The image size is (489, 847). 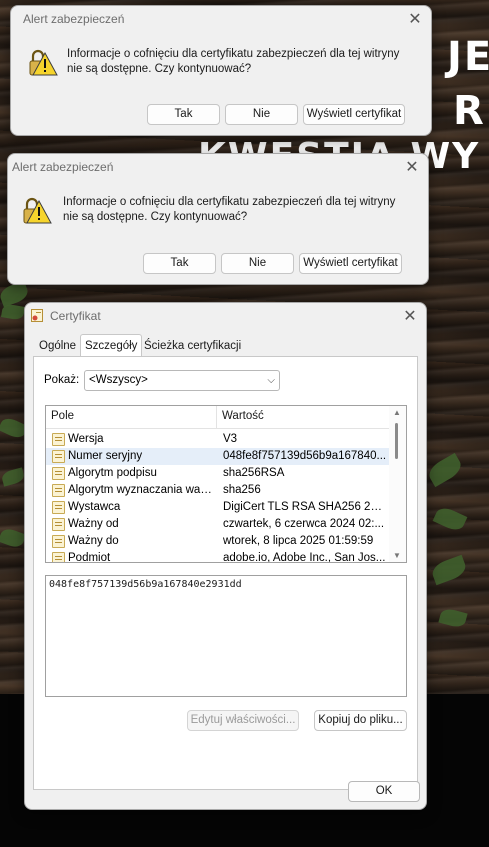 What do you see at coordinates (225, 316) in the screenshot?
I see `title-bar: Certyfikat ✕` at bounding box center [225, 316].